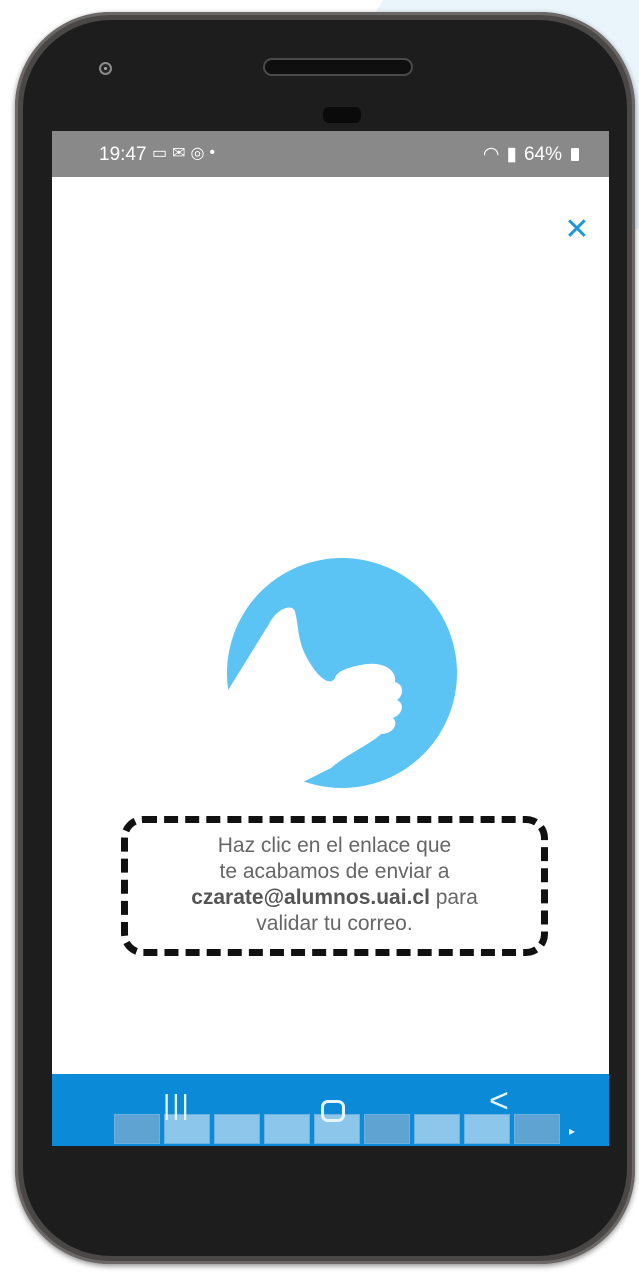  What do you see at coordinates (491, 154) in the screenshot?
I see `wifi-icon: ◠` at bounding box center [491, 154].